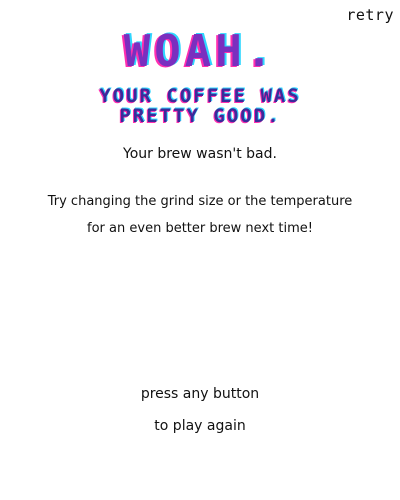  I want to click on result-subheadline: YOUR COFFEE WAS PRETTY GOOD., so click(200, 106).